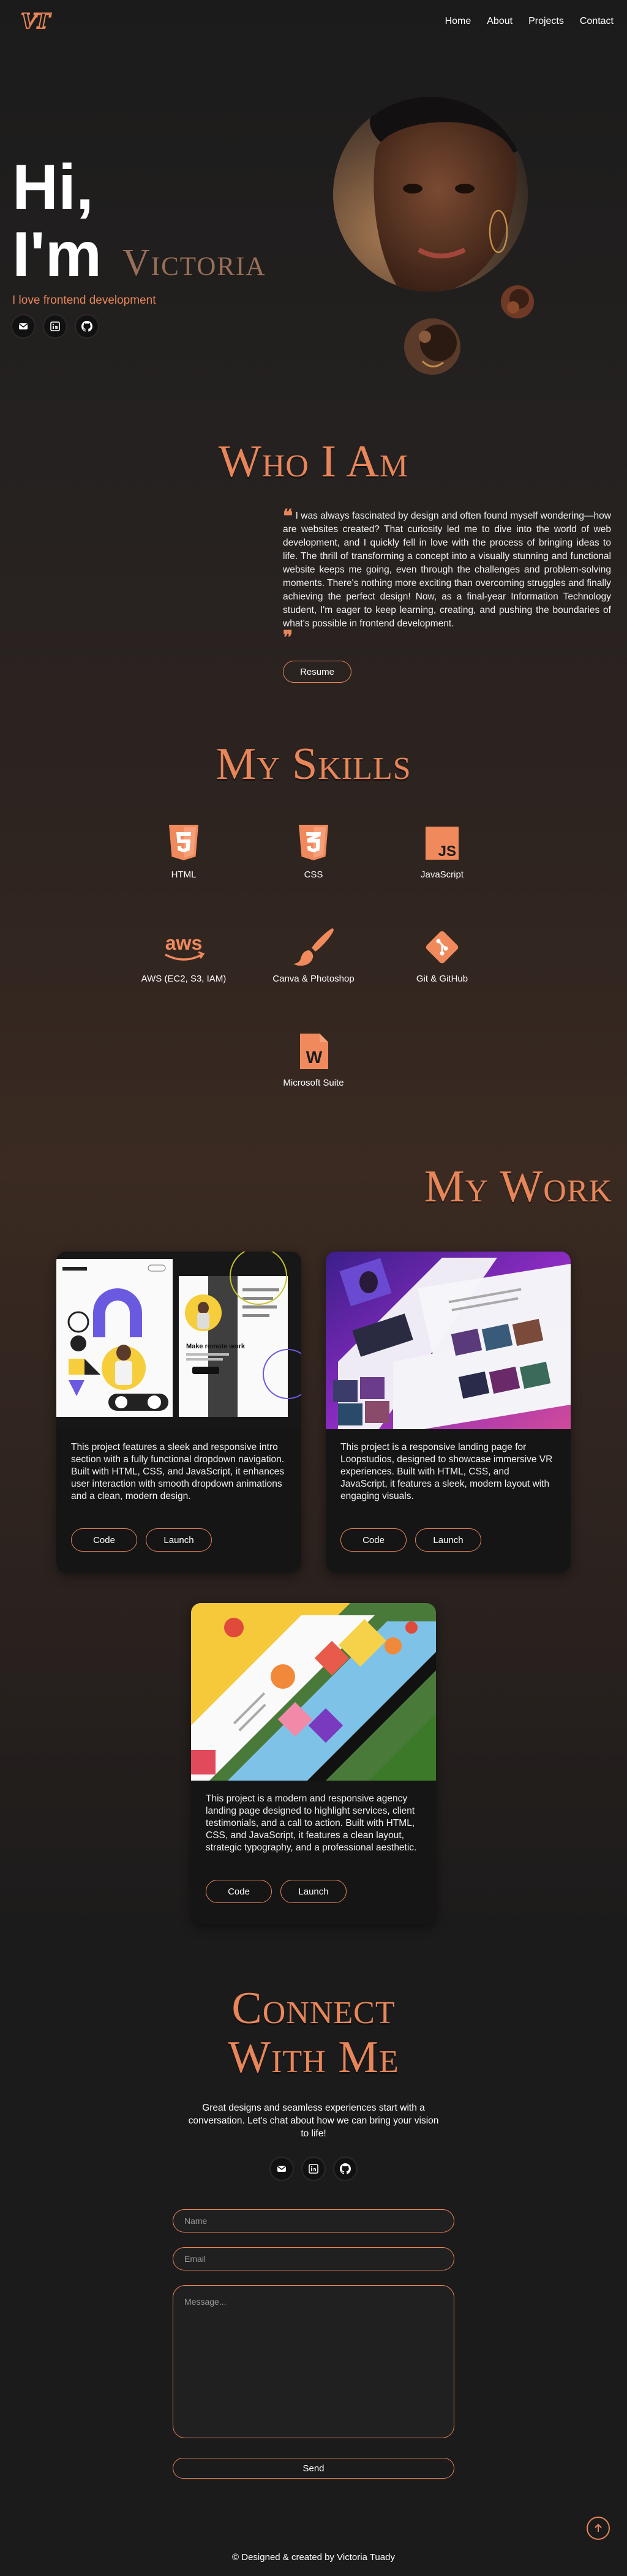 The height and width of the screenshot is (2576, 627). I want to click on back-to-top-button, so click(598, 2528).